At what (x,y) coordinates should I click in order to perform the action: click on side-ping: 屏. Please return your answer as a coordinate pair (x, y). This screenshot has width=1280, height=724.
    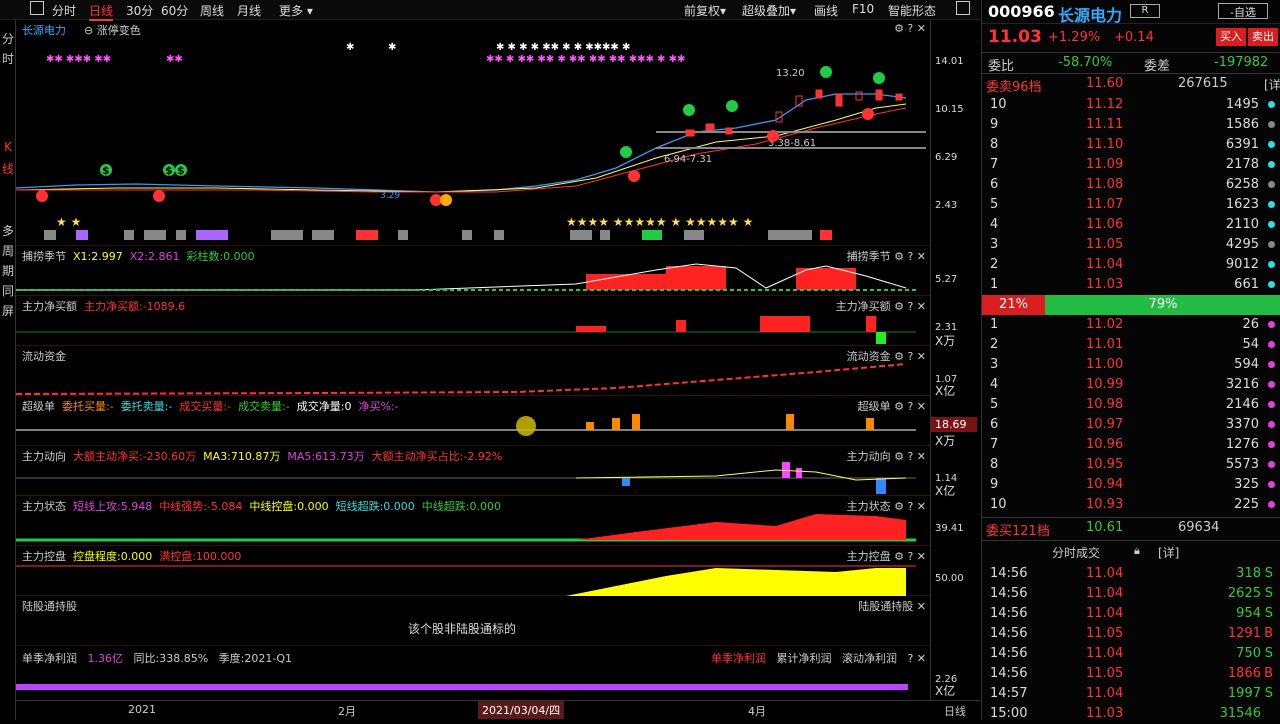
    Looking at the image, I should click on (8, 310).